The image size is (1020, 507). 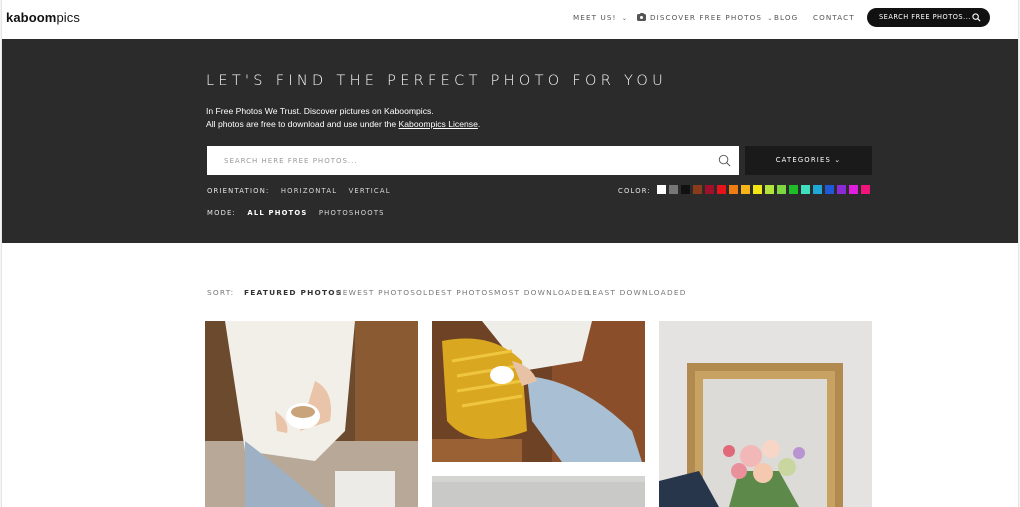 What do you see at coordinates (641, 16) in the screenshot?
I see `camera-icon` at bounding box center [641, 16].